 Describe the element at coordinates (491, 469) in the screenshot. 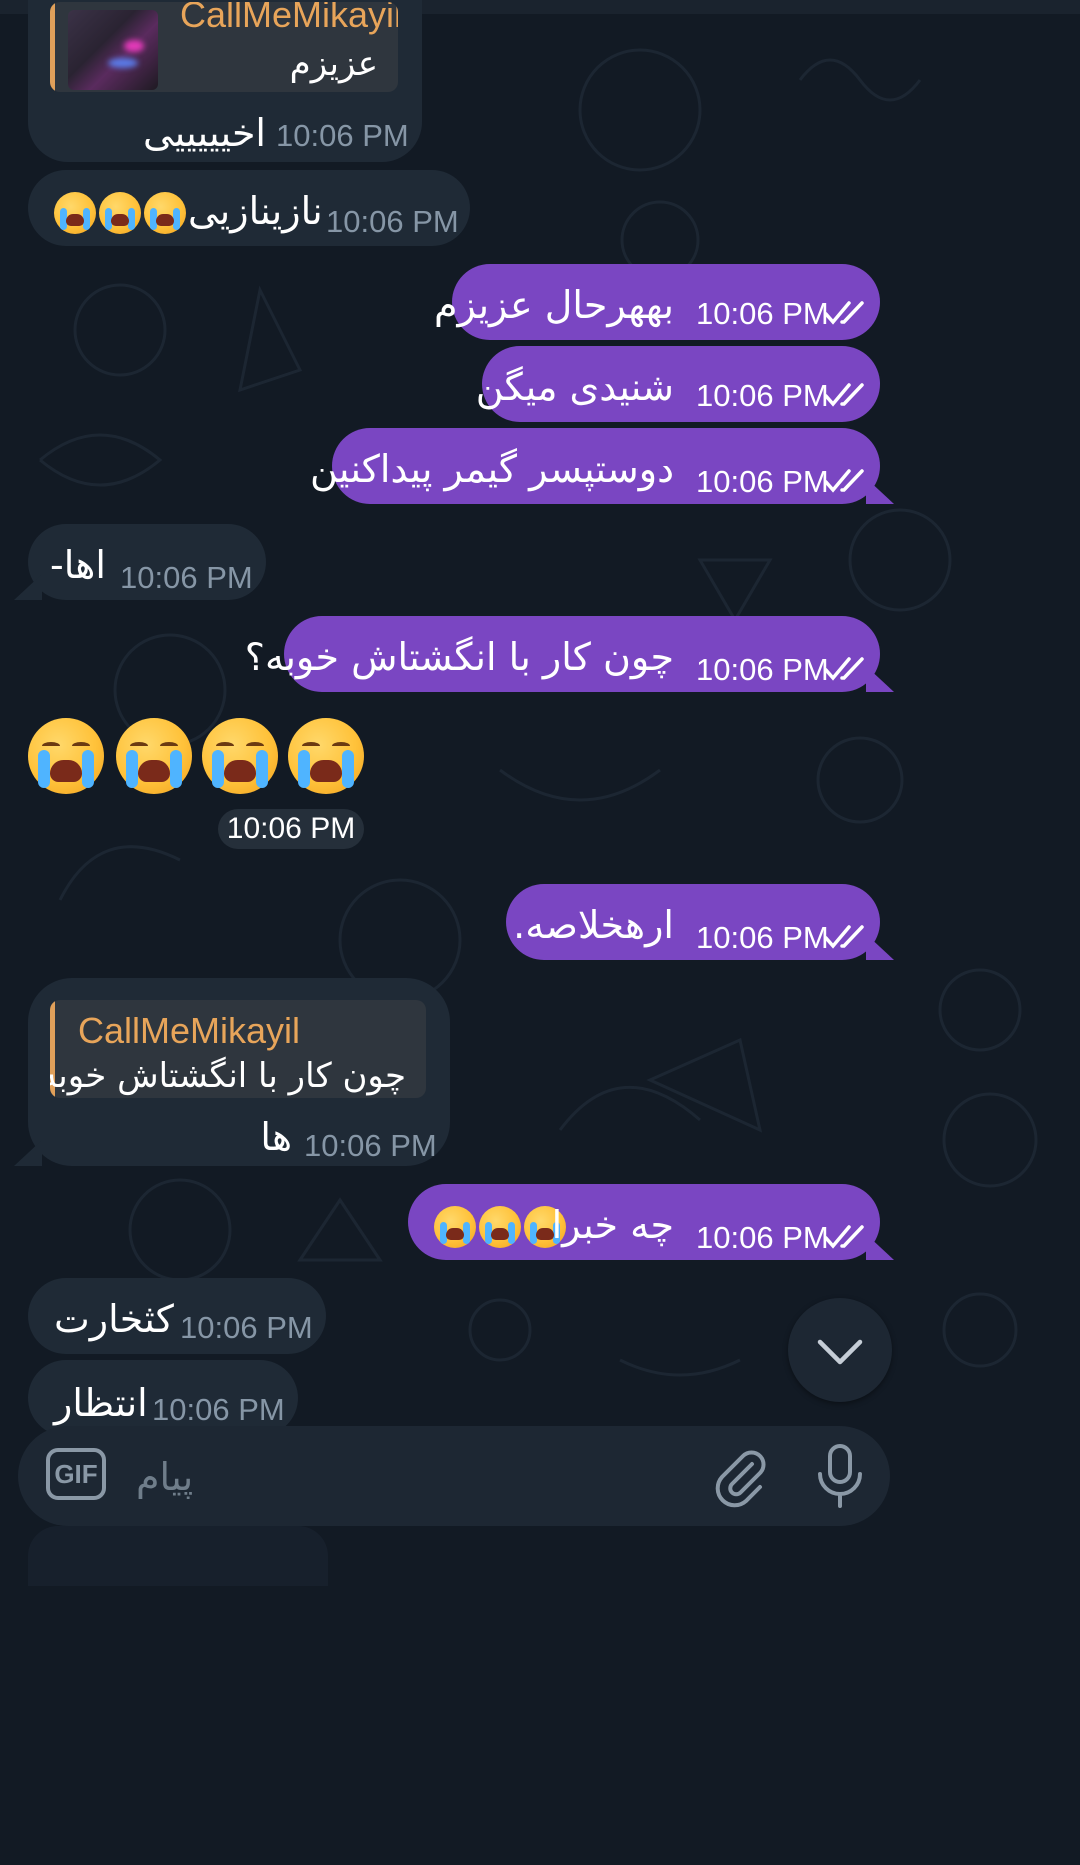

I see `message-text: دوستپسر گیمر پیداکنین` at that location.